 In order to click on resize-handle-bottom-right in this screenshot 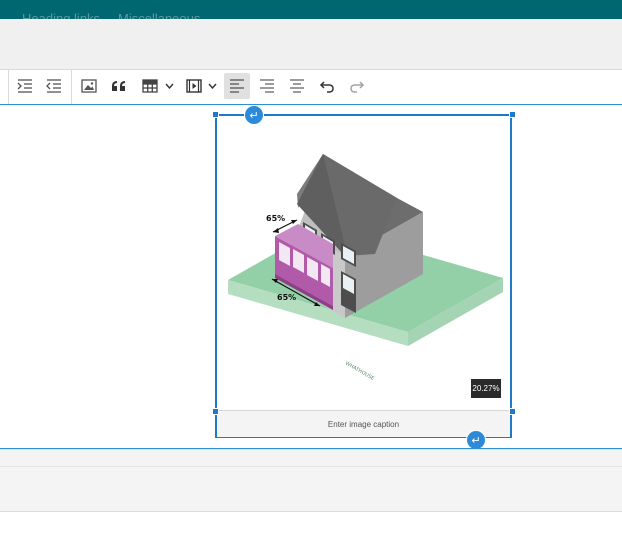, I will do `click(512, 411)`.